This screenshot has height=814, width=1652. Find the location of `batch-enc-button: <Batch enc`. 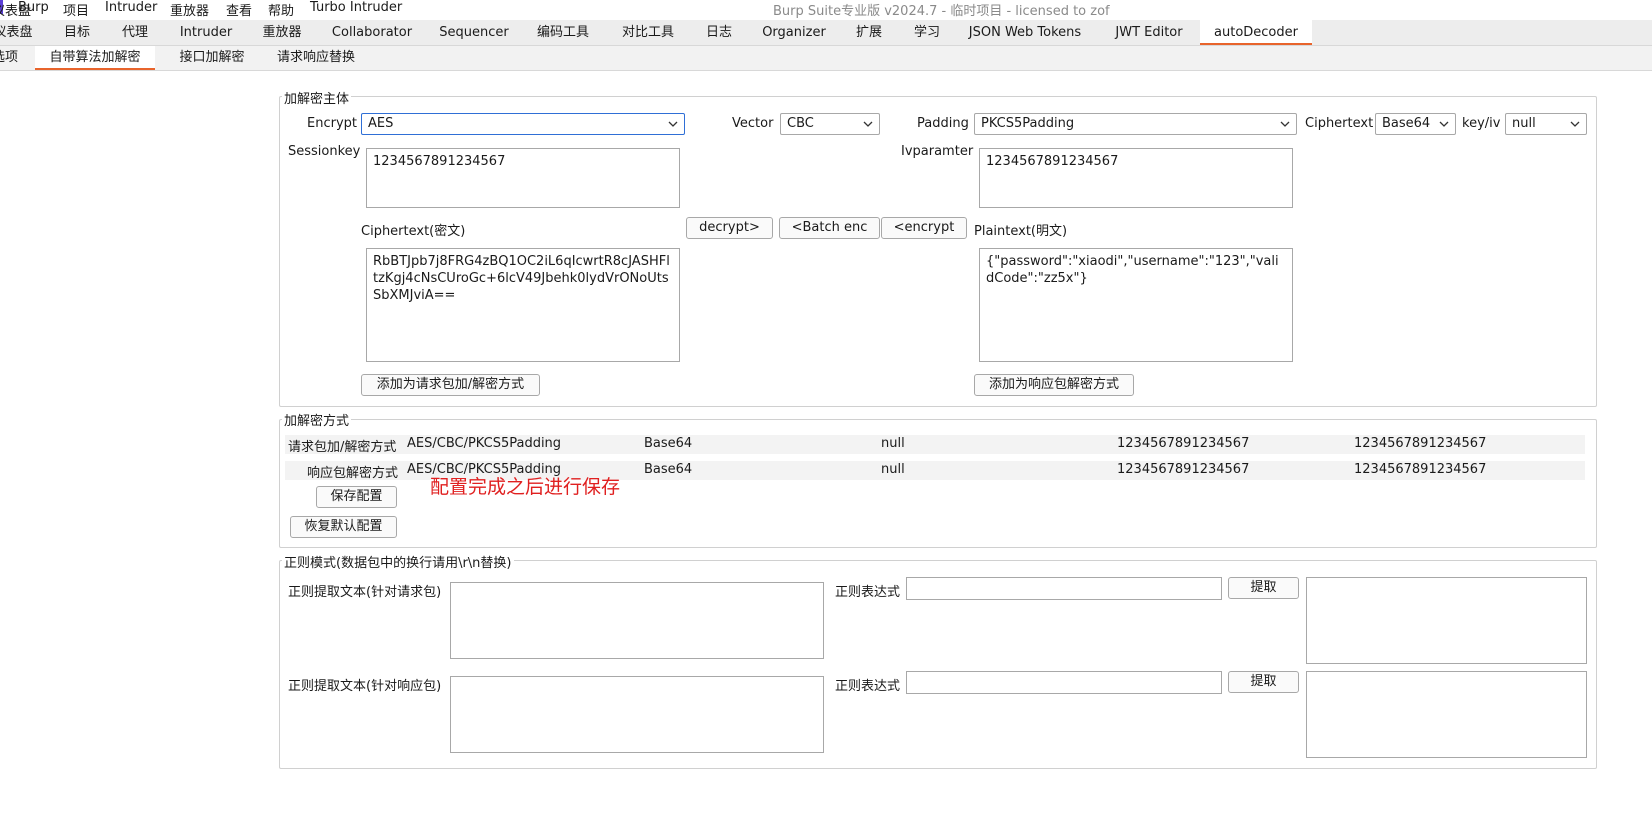

batch-enc-button: <Batch enc is located at coordinates (829, 228).